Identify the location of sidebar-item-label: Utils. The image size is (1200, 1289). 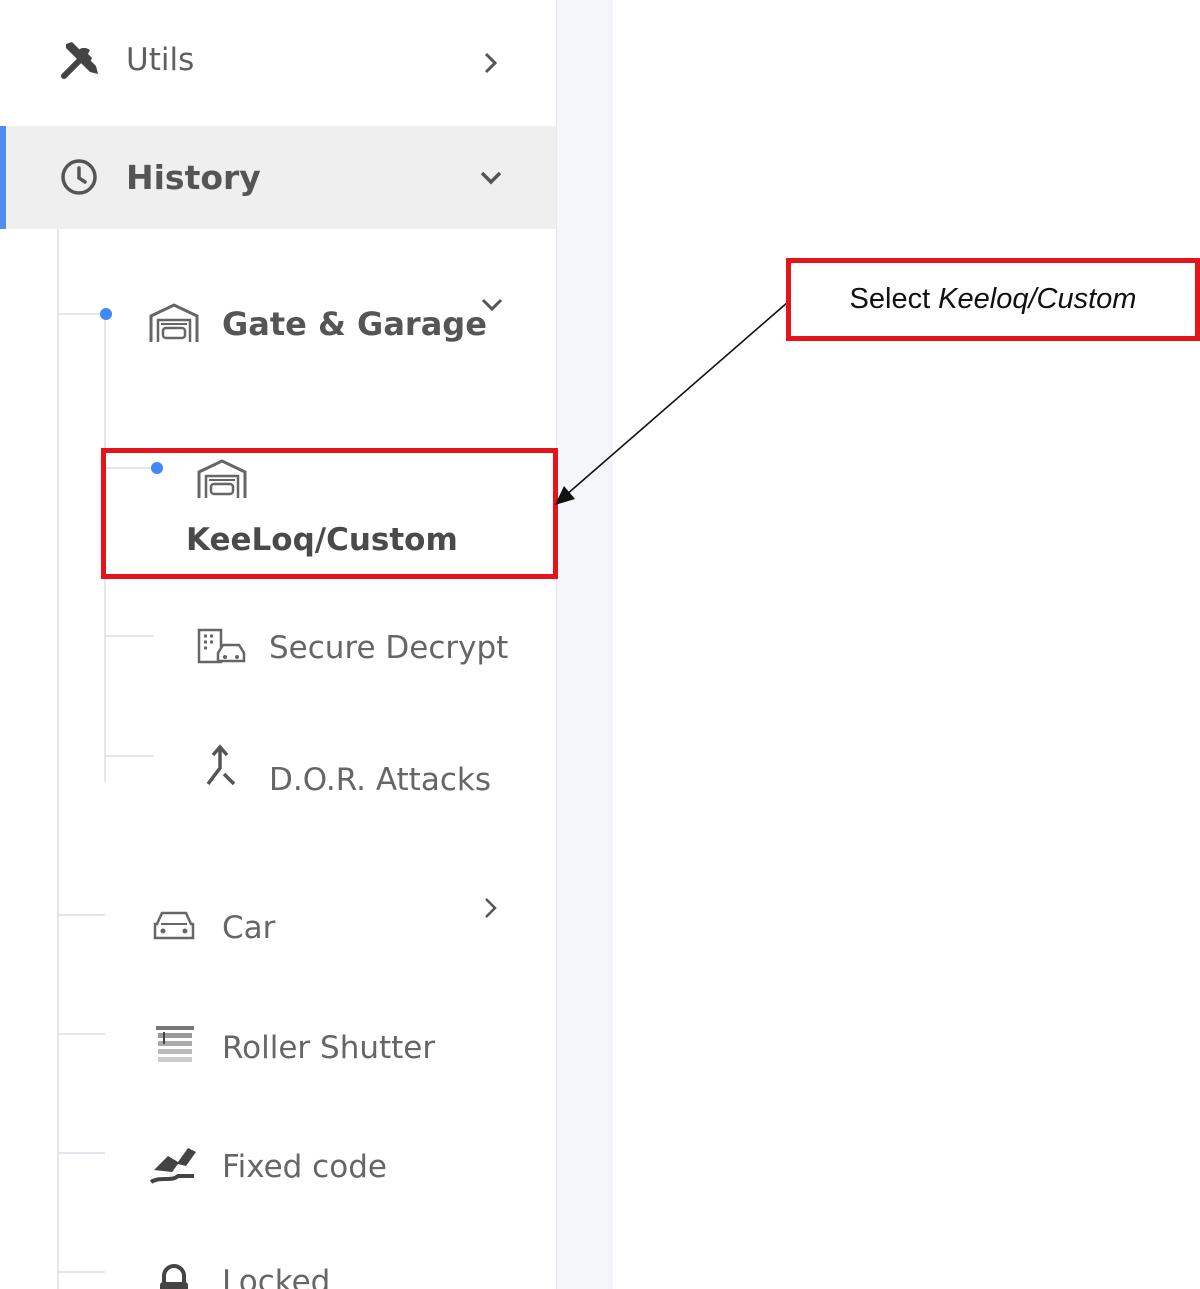
(160, 60).